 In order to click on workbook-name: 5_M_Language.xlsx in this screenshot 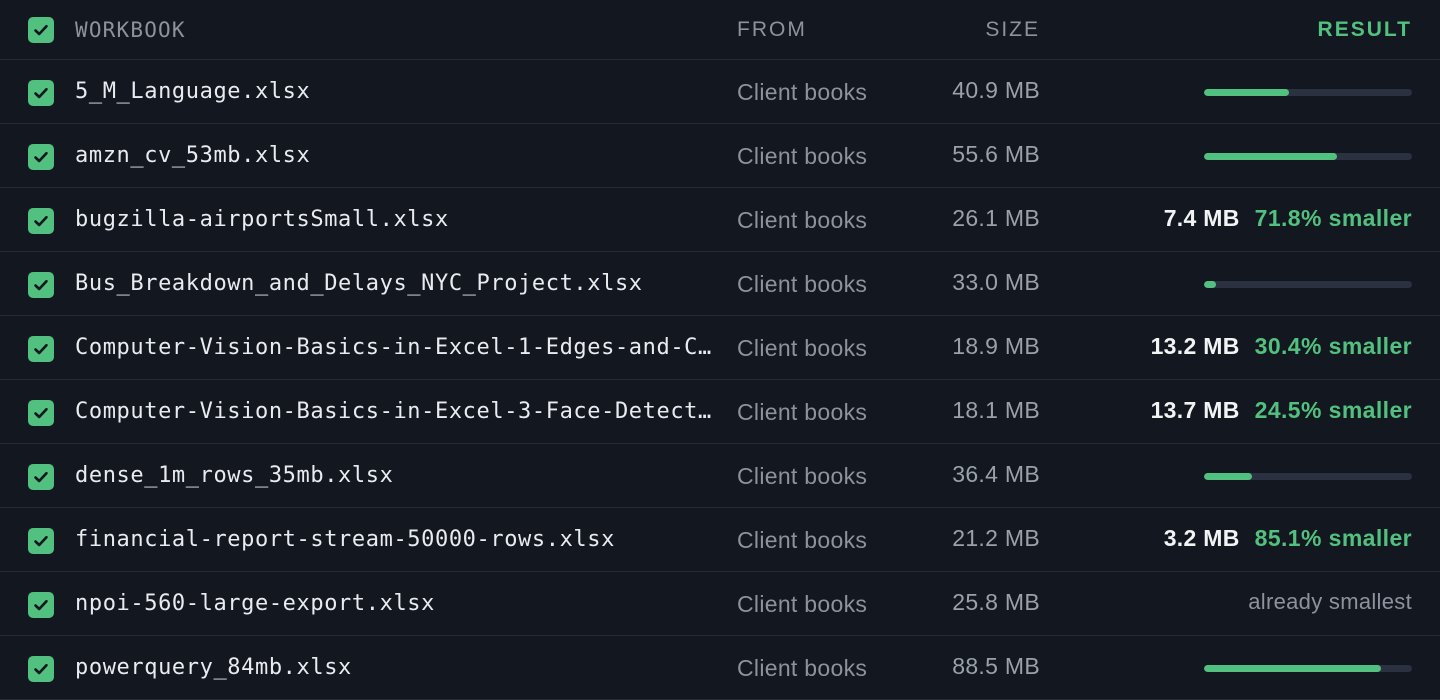, I will do `click(395, 92)`.